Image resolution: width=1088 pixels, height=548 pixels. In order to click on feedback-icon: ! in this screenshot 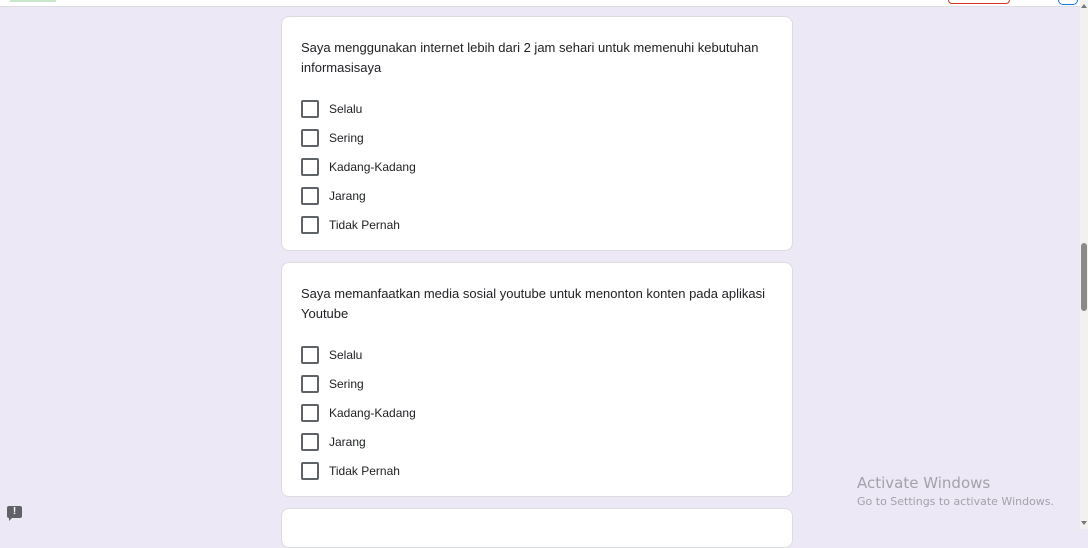, I will do `click(14, 513)`.